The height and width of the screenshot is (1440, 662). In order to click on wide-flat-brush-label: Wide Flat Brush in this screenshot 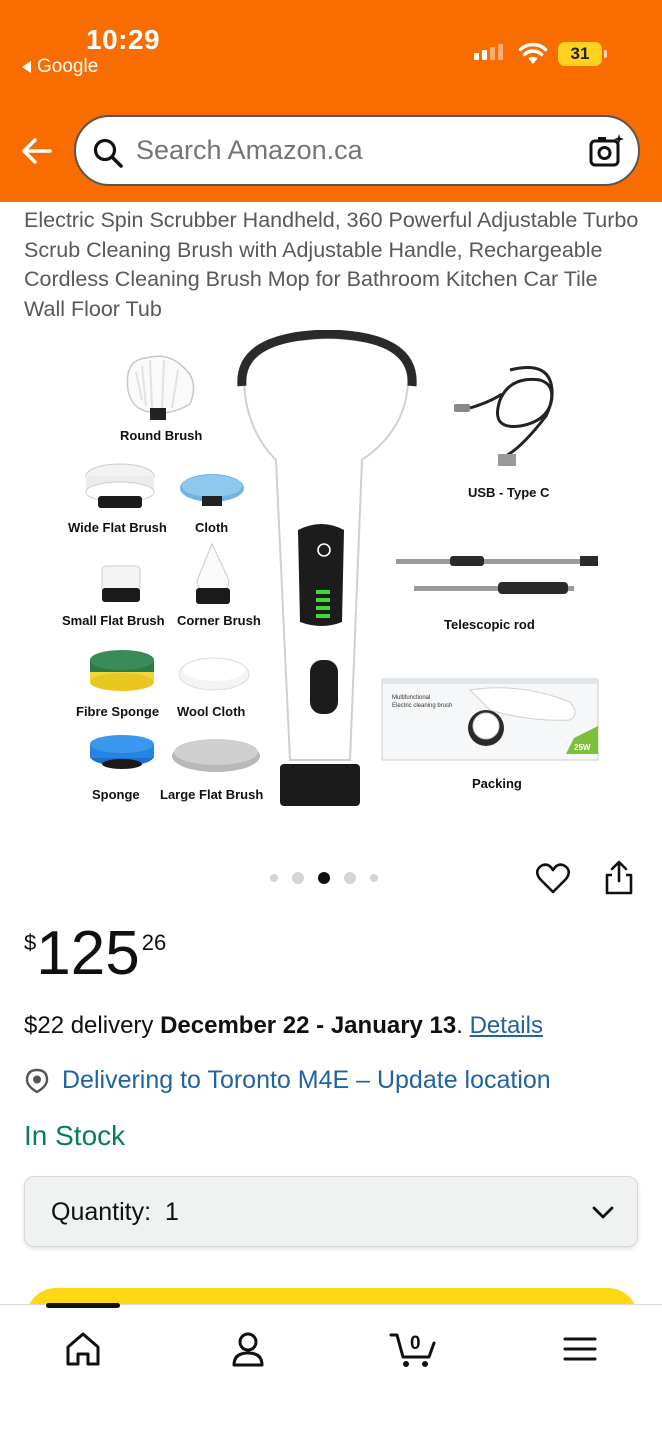, I will do `click(117, 527)`.